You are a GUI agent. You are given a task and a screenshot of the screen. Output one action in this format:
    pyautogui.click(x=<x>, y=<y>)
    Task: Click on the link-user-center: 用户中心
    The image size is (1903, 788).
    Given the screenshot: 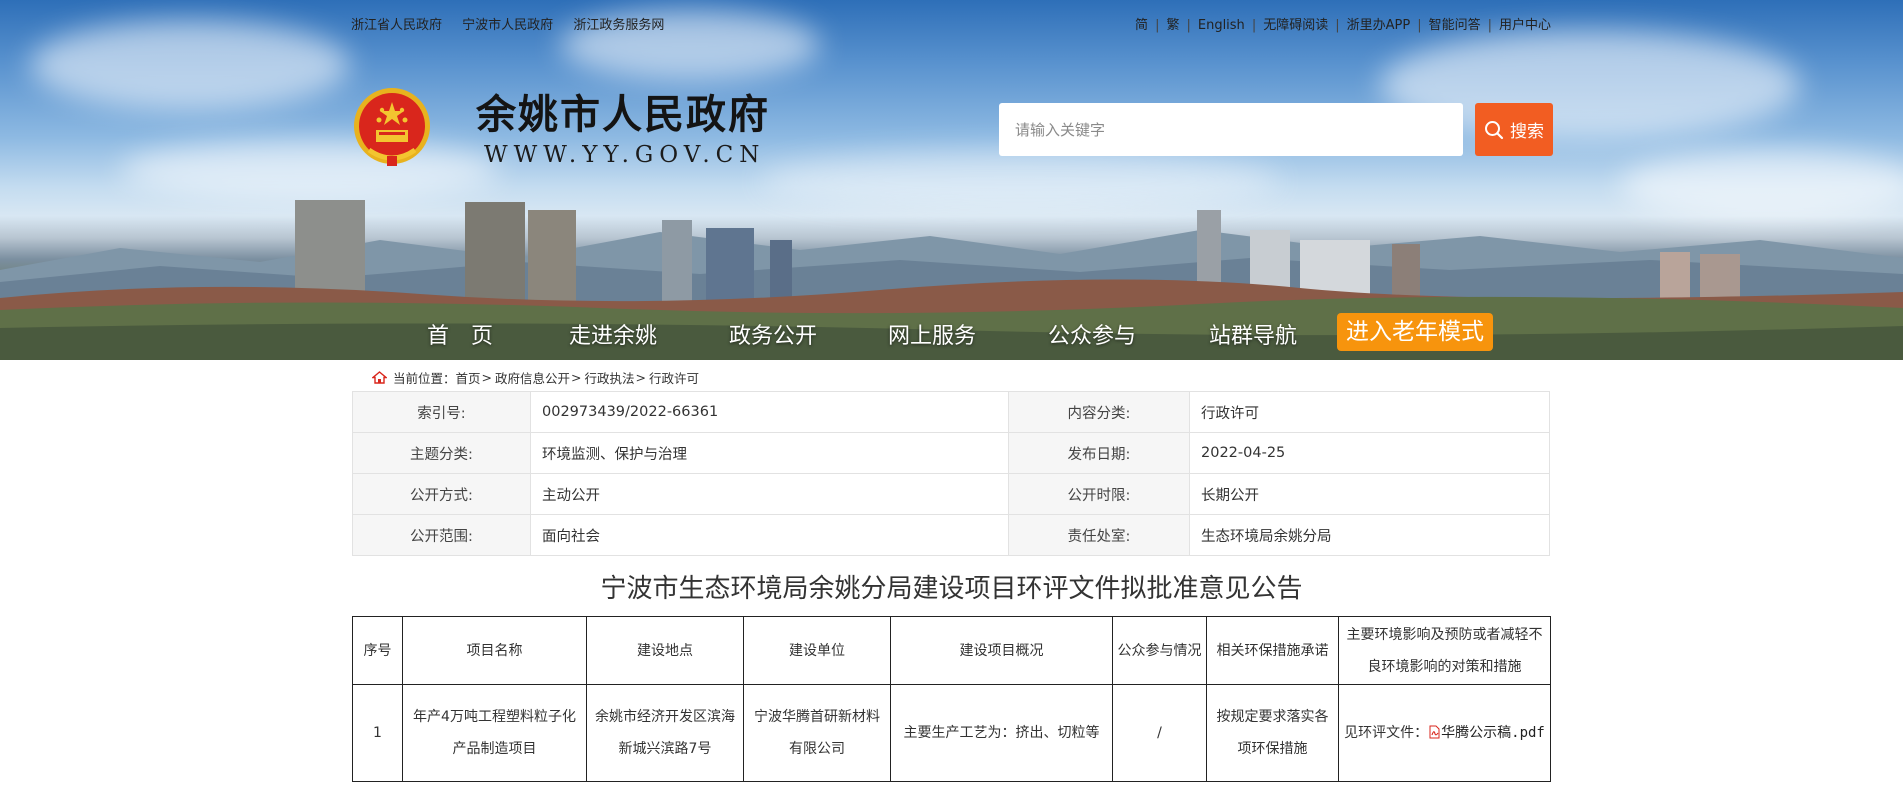 What is the action you would take?
    pyautogui.click(x=1525, y=25)
    